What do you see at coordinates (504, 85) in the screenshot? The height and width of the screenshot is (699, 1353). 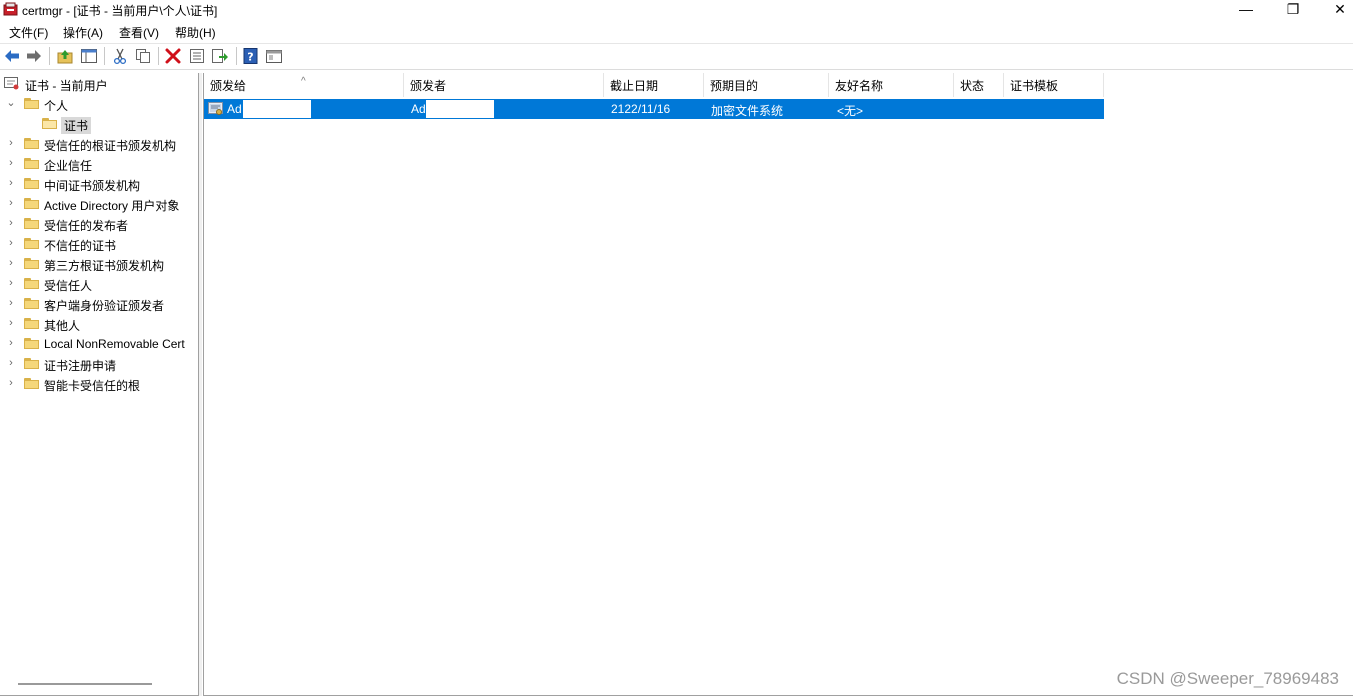 I see `column-header-issued-by: 颁发者` at bounding box center [504, 85].